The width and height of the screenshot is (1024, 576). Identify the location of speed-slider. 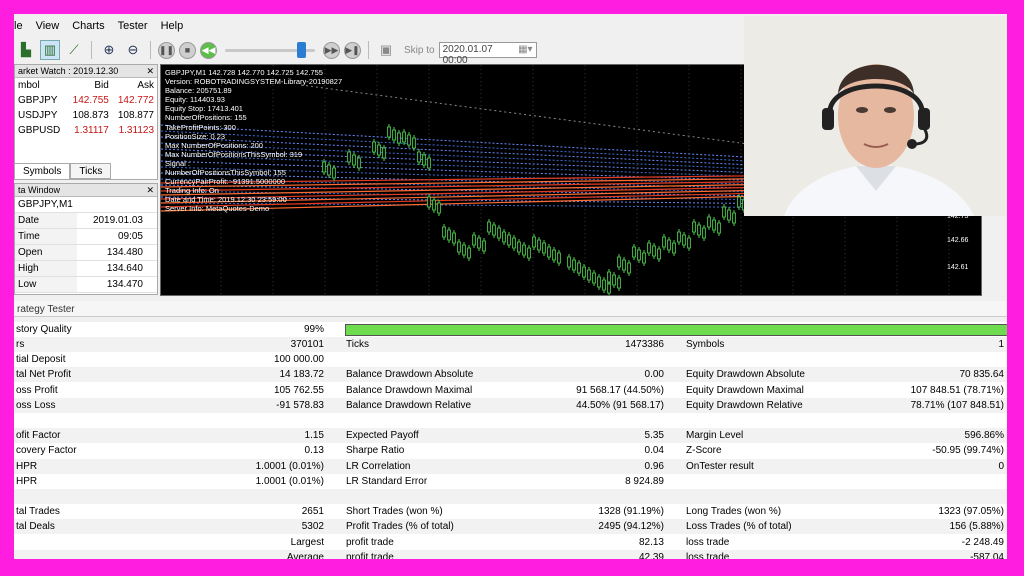
(270, 50).